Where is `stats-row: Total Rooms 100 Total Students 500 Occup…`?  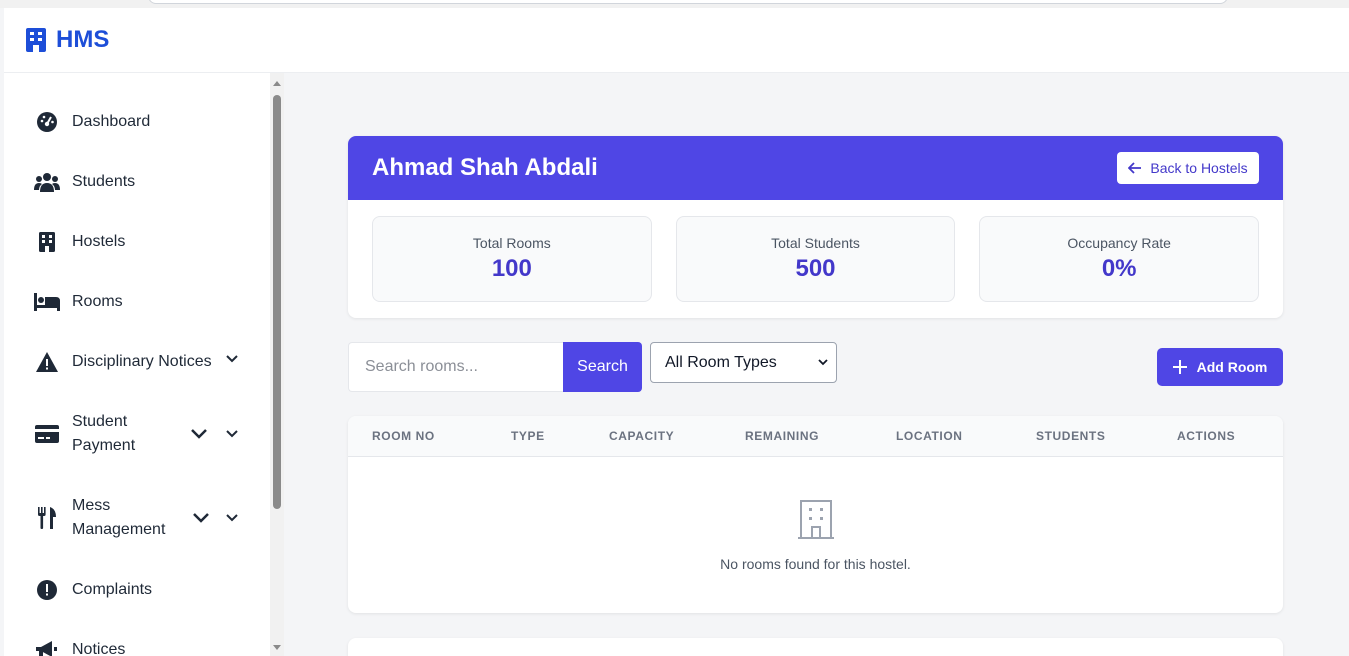
stats-row: Total Rooms 100 Total Students 500 Occup… is located at coordinates (816, 259).